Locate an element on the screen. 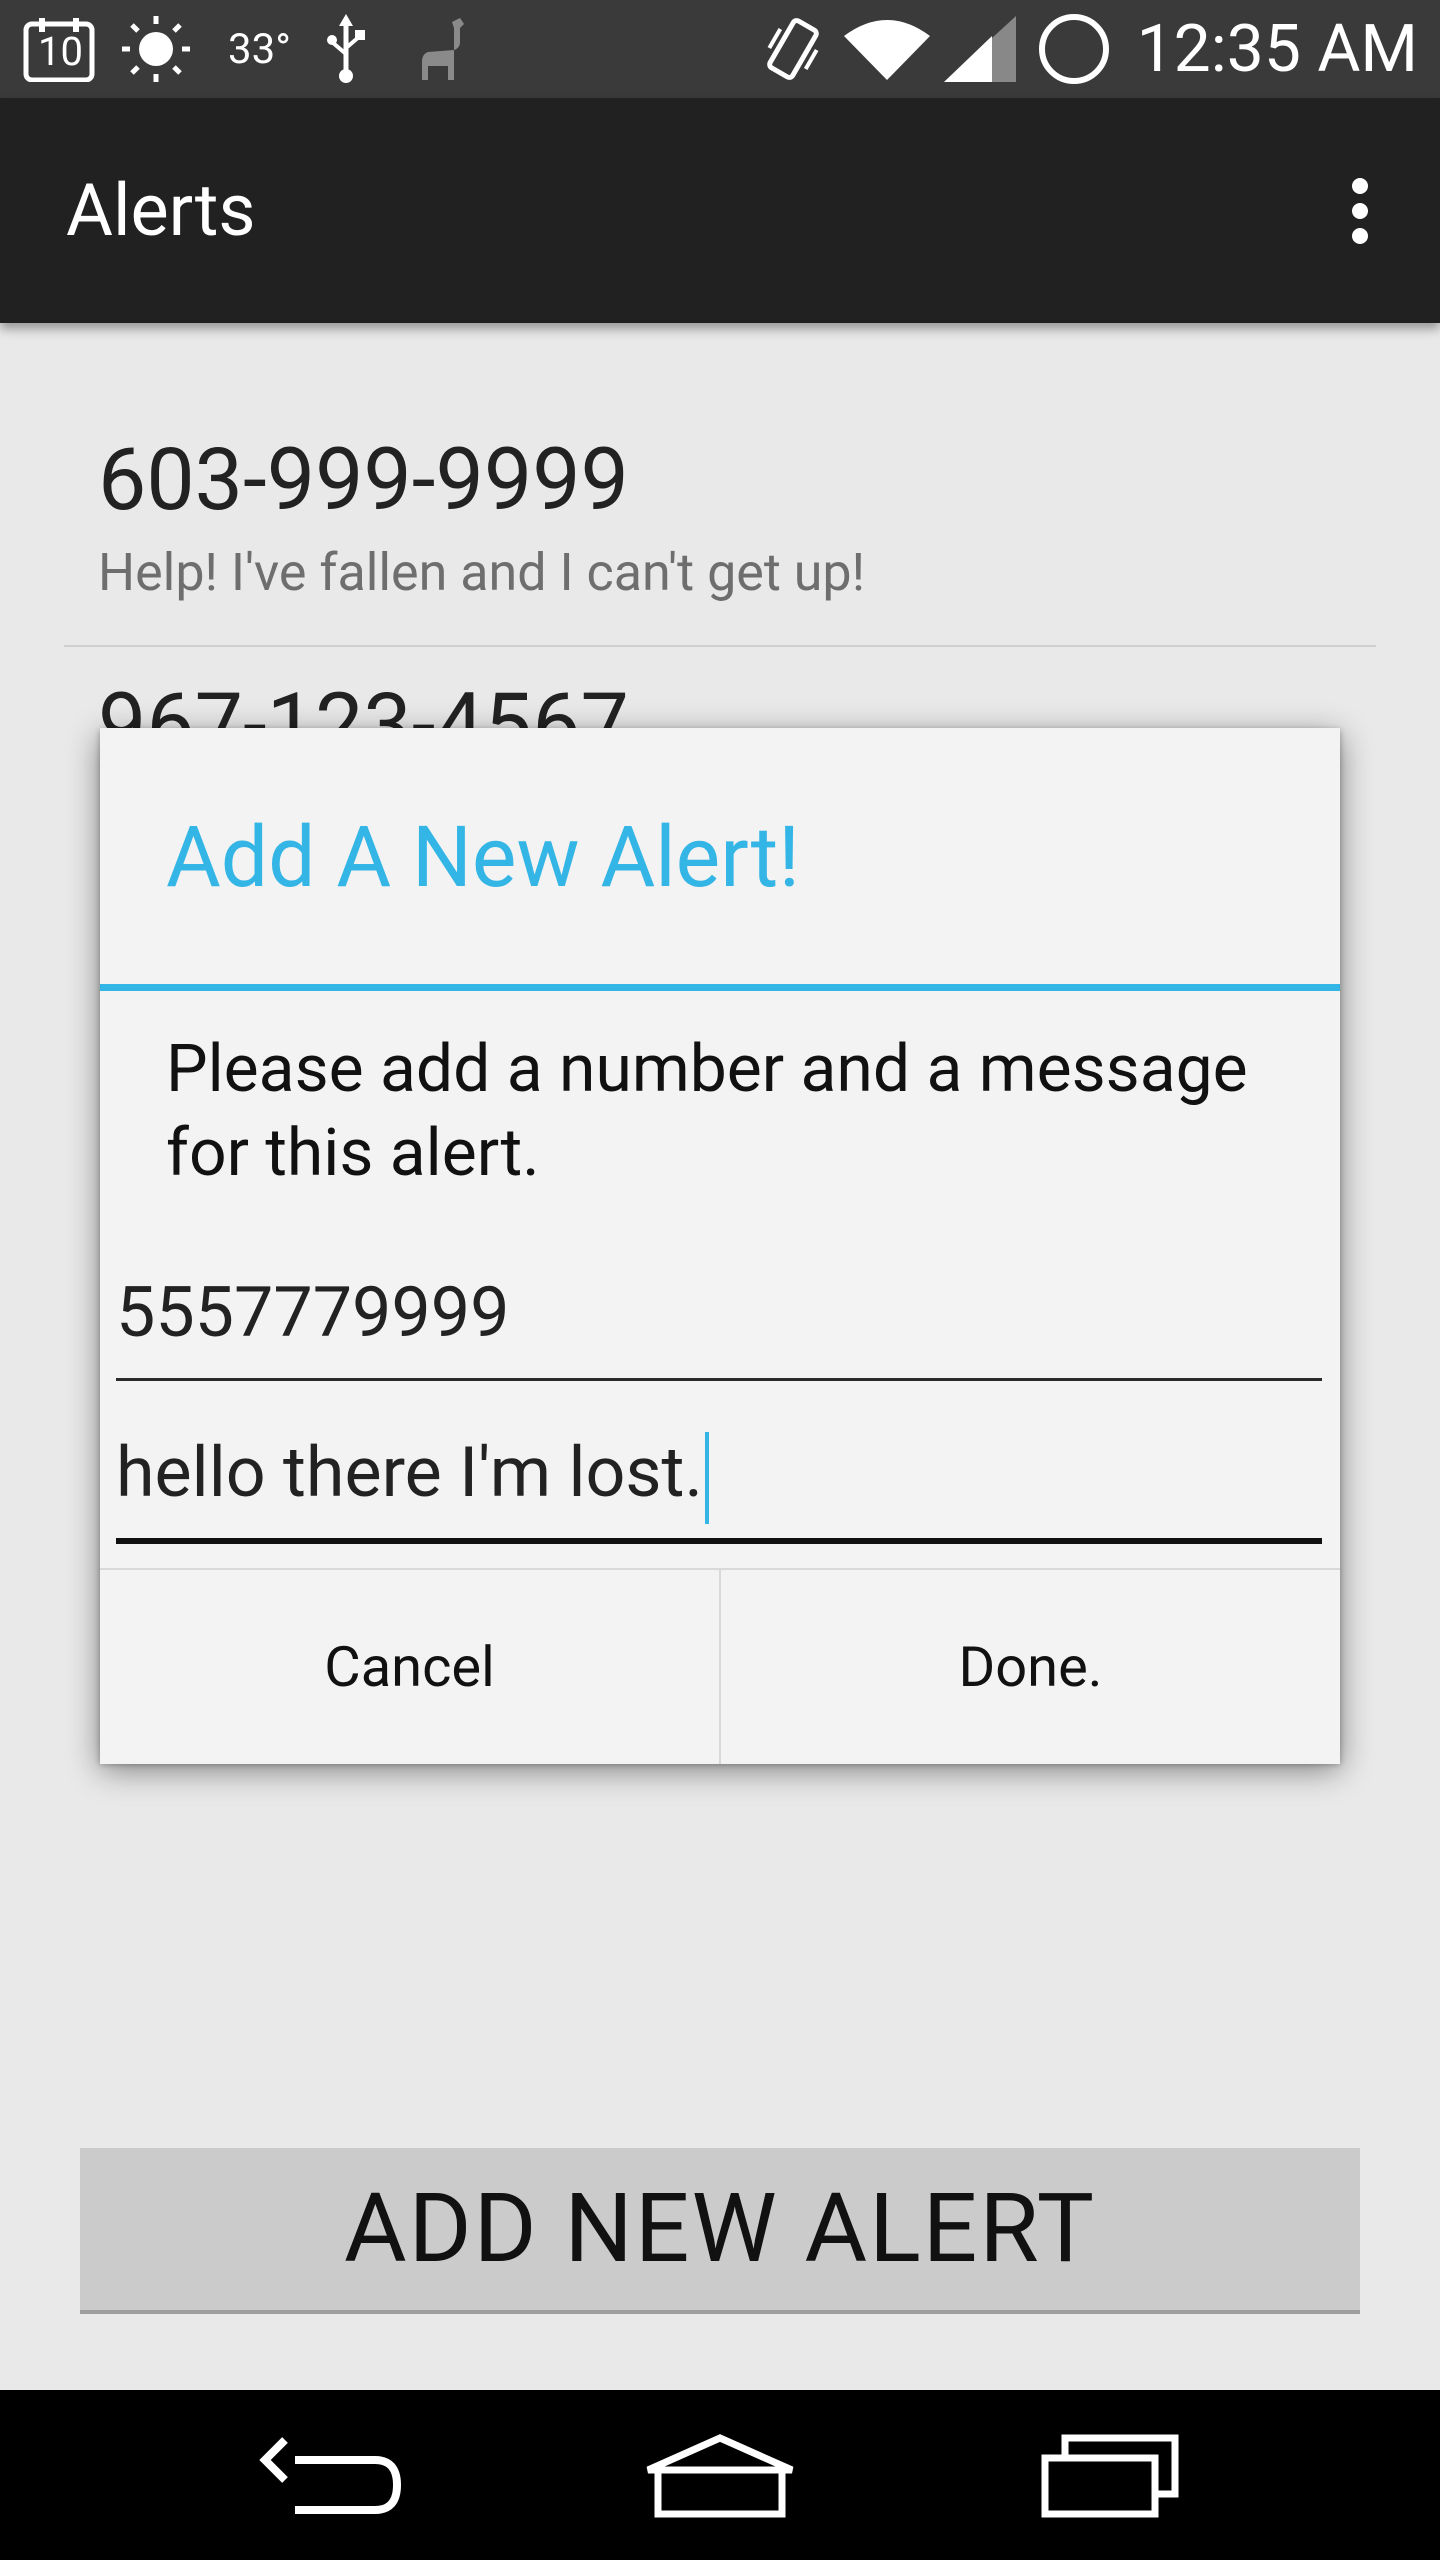 The height and width of the screenshot is (2560, 1440). page-title: Alerts is located at coordinates (161, 210).